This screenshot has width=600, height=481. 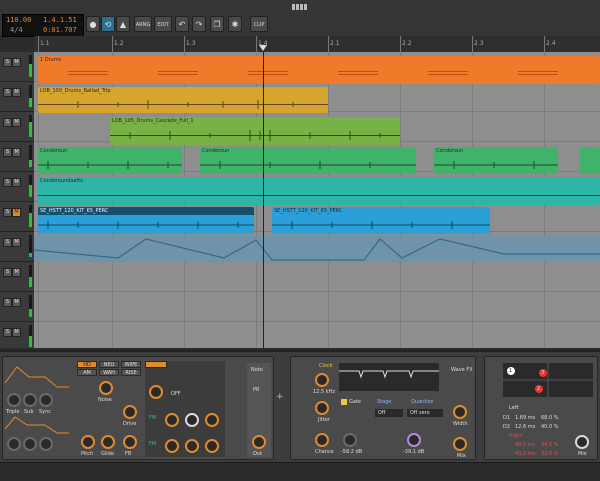 What do you see at coordinates (131, 372) in the screenshot?
I see `mode-rise-button: RISE` at bounding box center [131, 372].